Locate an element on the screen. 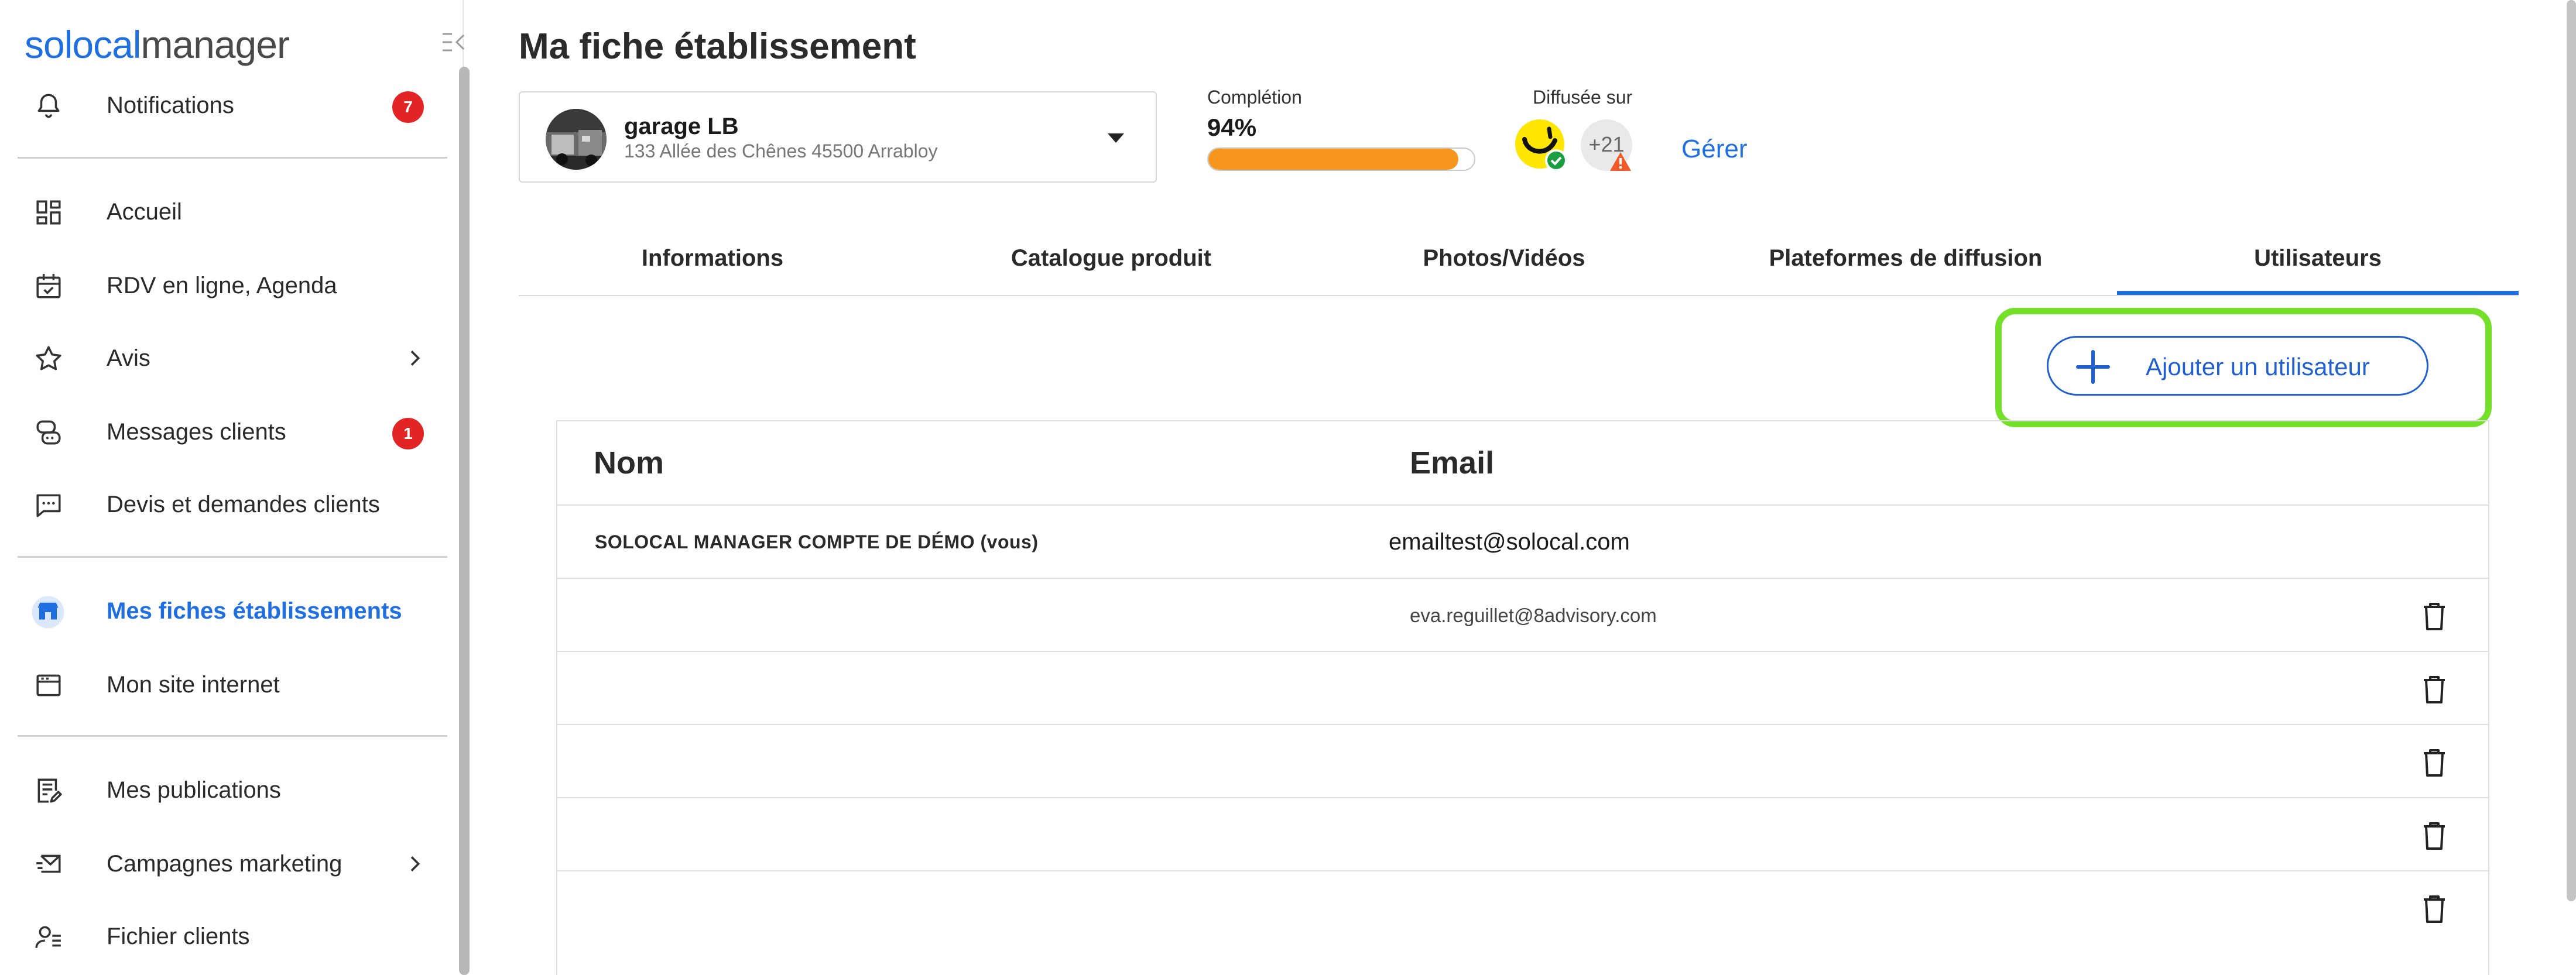 The height and width of the screenshot is (975, 2576). table-row: eva.reguillet@8advisory.com is located at coordinates (1522, 615).